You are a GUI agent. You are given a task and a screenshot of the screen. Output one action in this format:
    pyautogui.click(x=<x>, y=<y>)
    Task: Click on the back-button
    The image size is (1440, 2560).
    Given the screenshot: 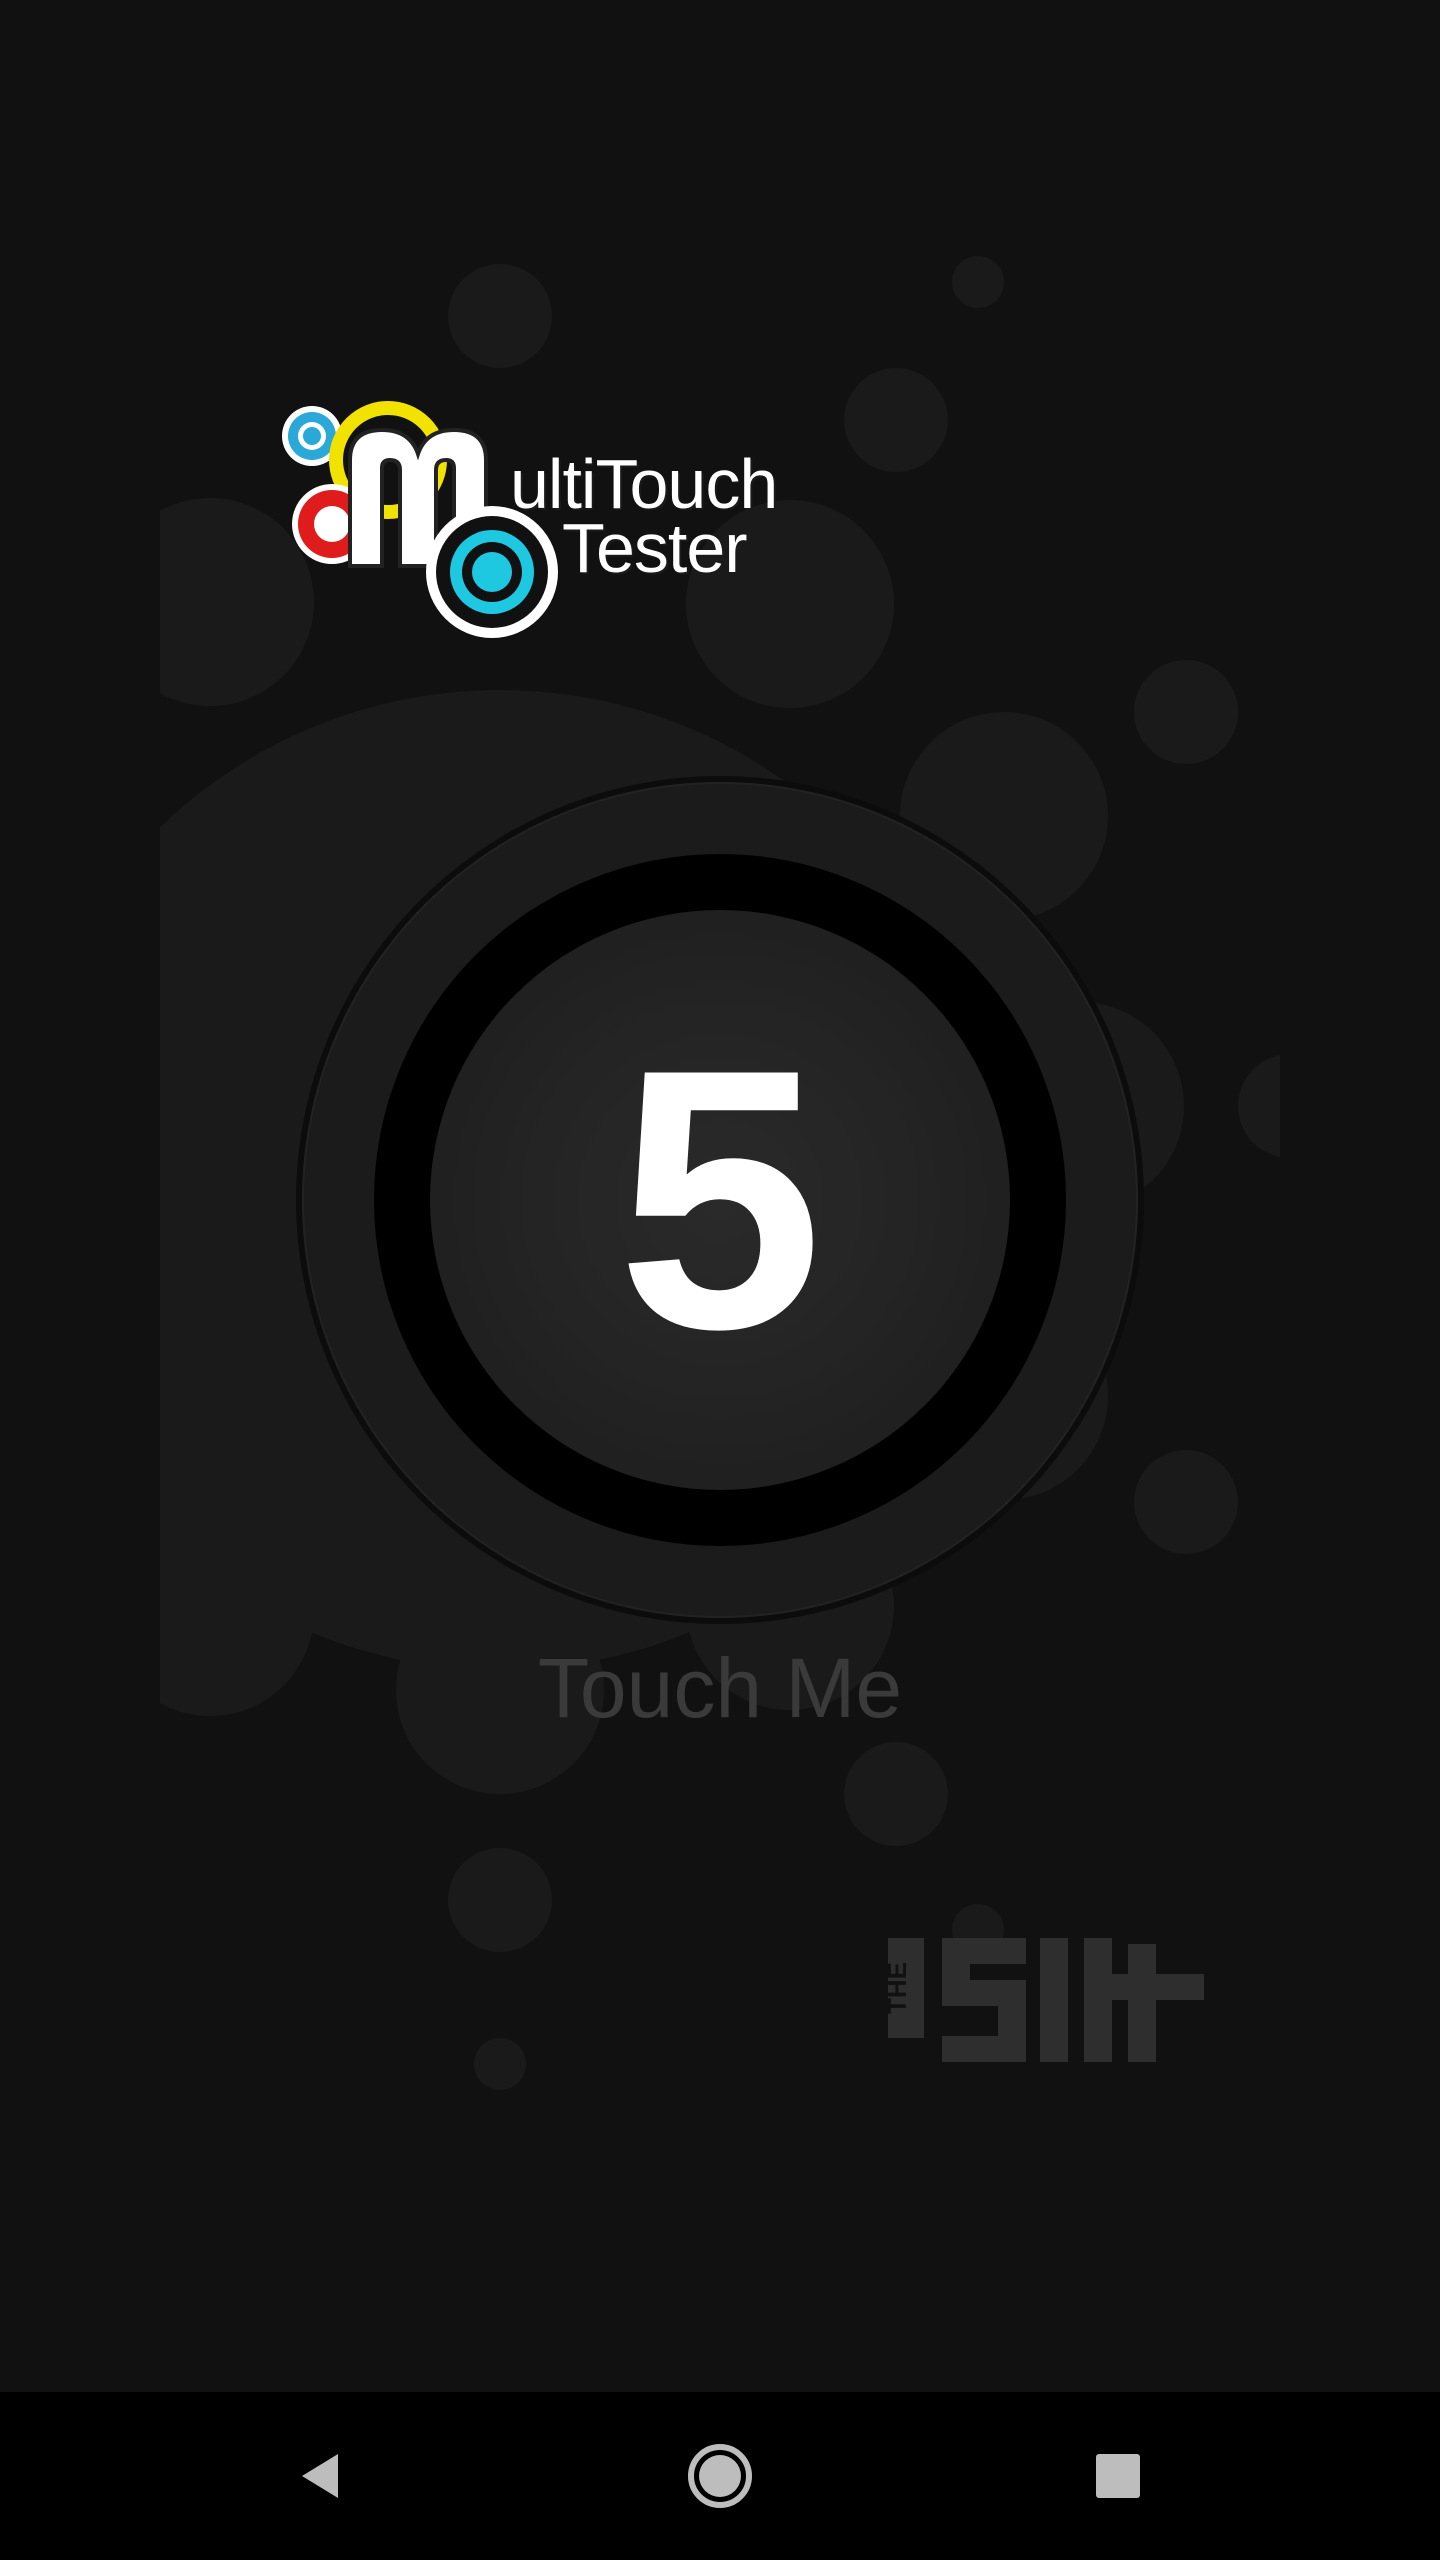 What is the action you would take?
    pyautogui.click(x=322, y=2476)
    